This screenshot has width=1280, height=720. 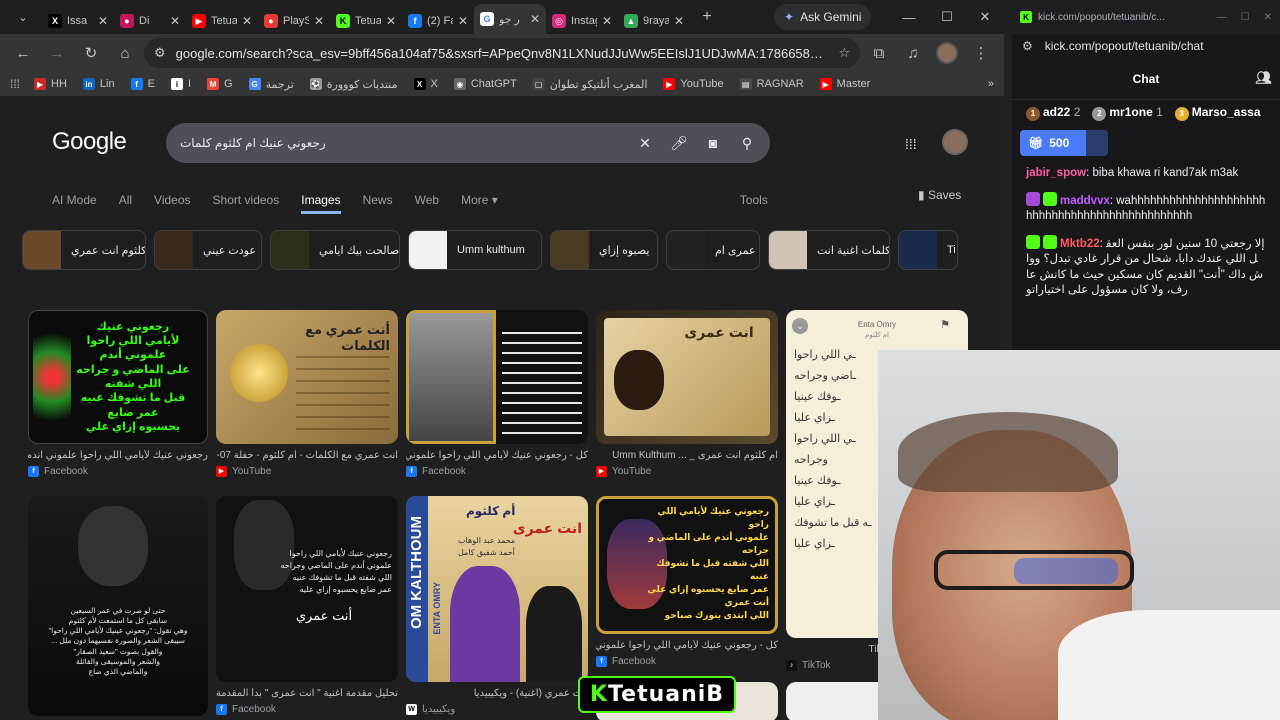 I want to click on result-caption: إنت عمري (أغنية) - ويكيبيديا, so click(x=497, y=694).